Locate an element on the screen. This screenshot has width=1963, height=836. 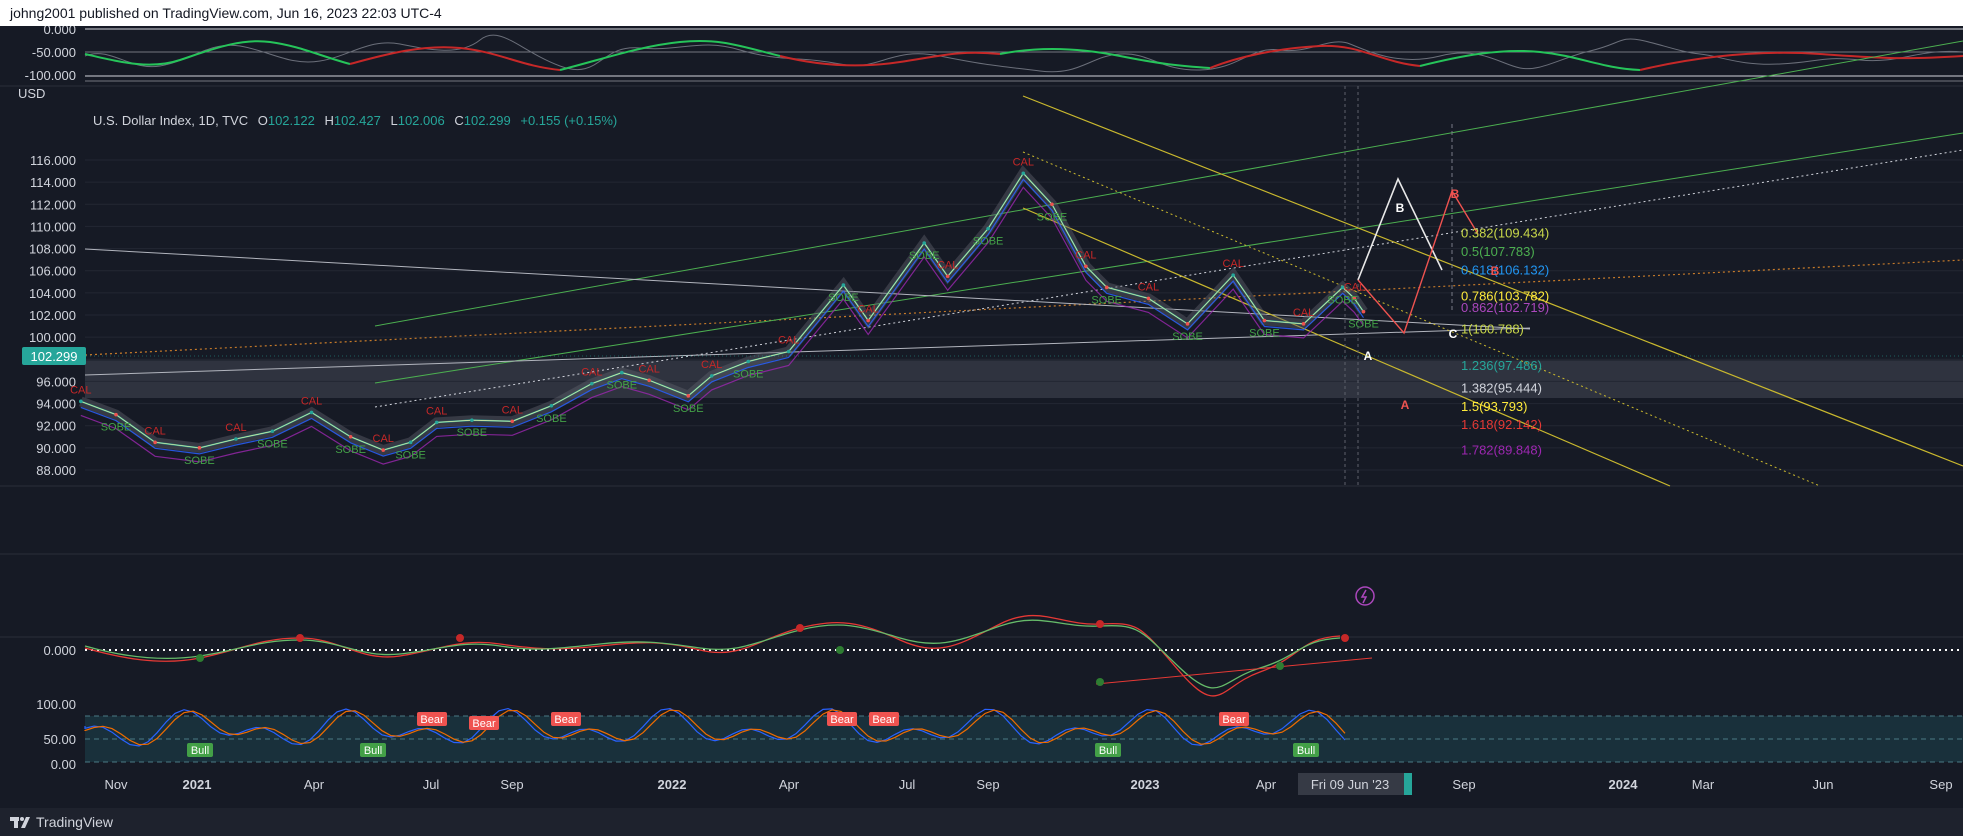
time-axis-label: 2022 is located at coordinates (672, 784).